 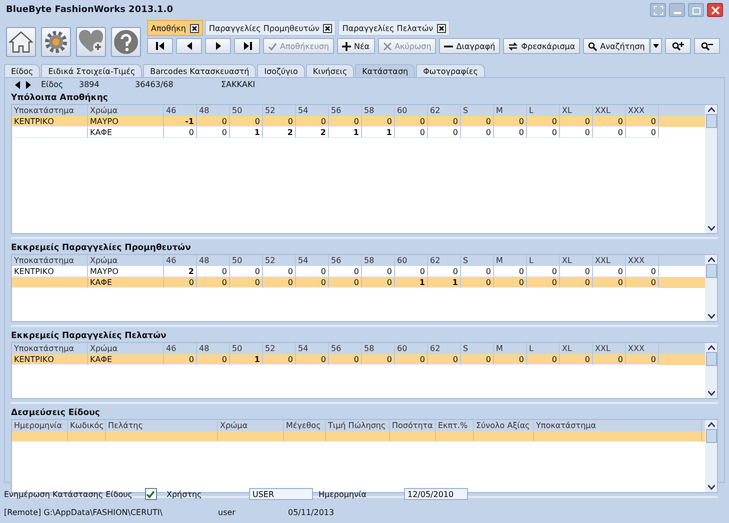 What do you see at coordinates (150, 494) in the screenshot?
I see `checkbox` at bounding box center [150, 494].